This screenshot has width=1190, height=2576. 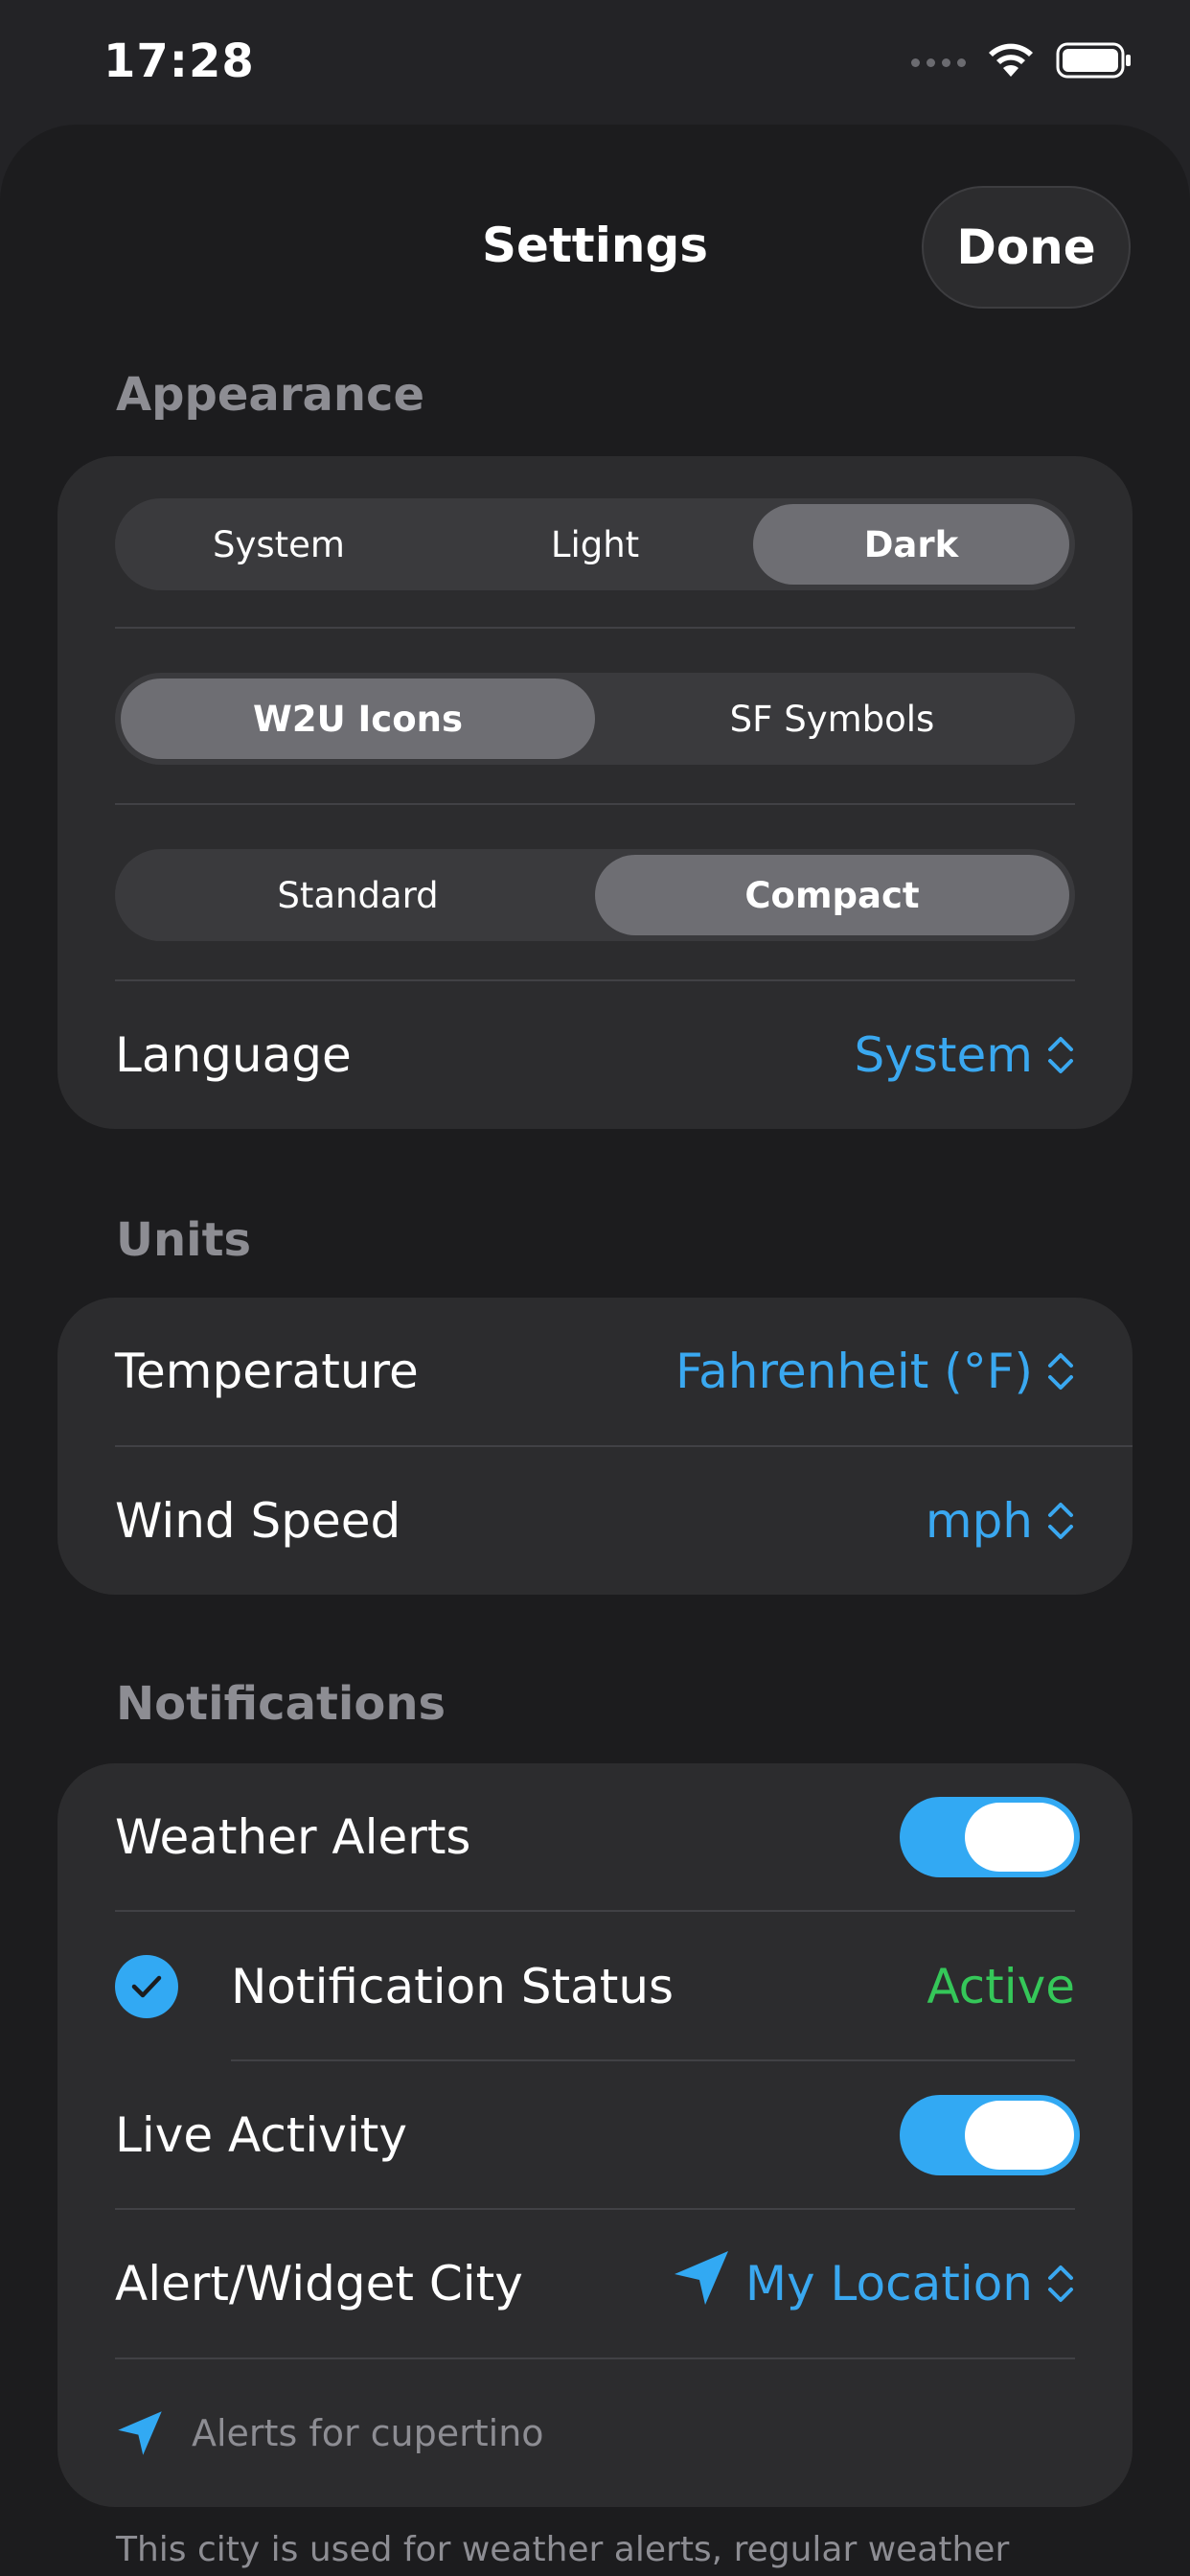 What do you see at coordinates (358, 718) in the screenshot?
I see `icon-option-w2u: W2U Icons` at bounding box center [358, 718].